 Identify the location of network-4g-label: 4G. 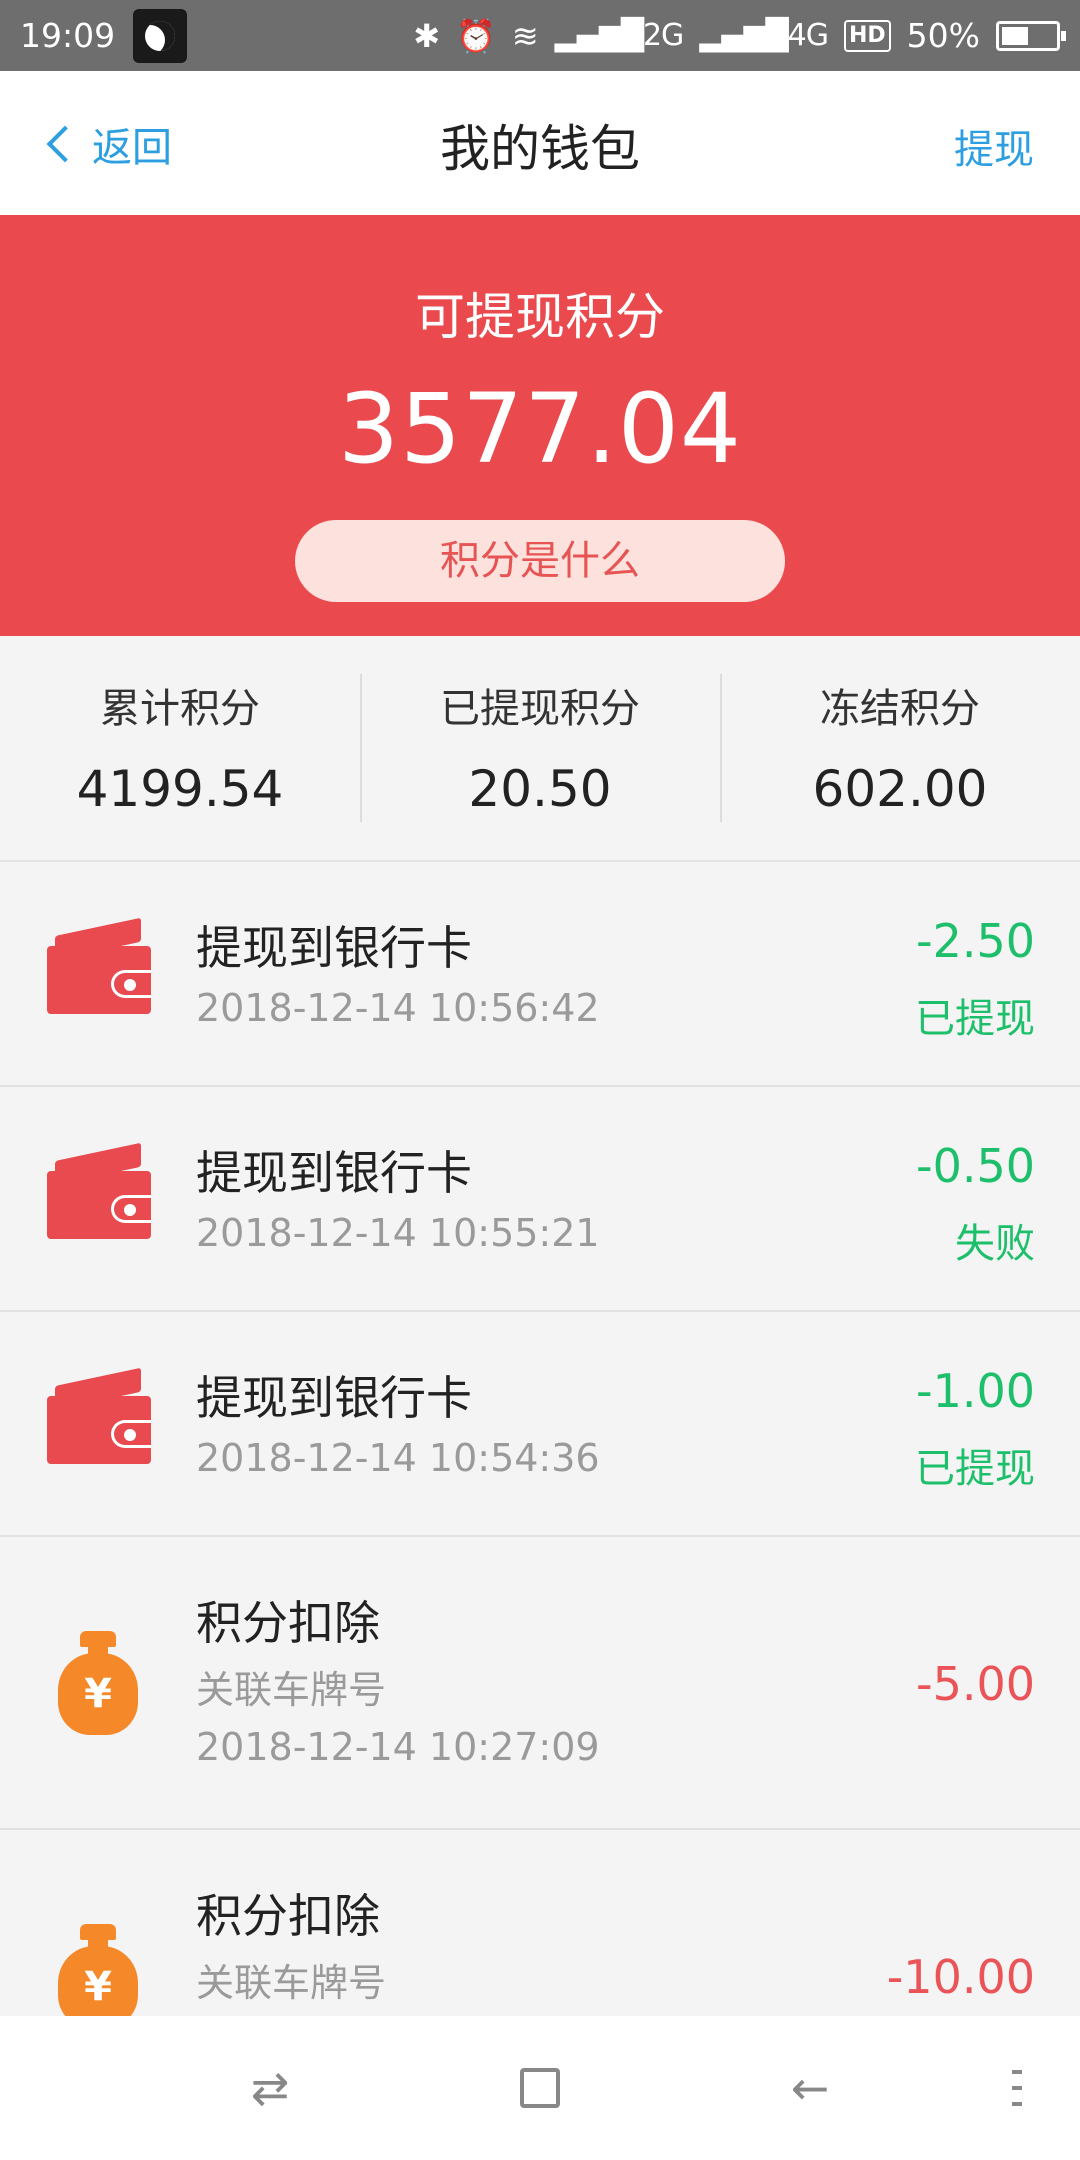
(808, 35).